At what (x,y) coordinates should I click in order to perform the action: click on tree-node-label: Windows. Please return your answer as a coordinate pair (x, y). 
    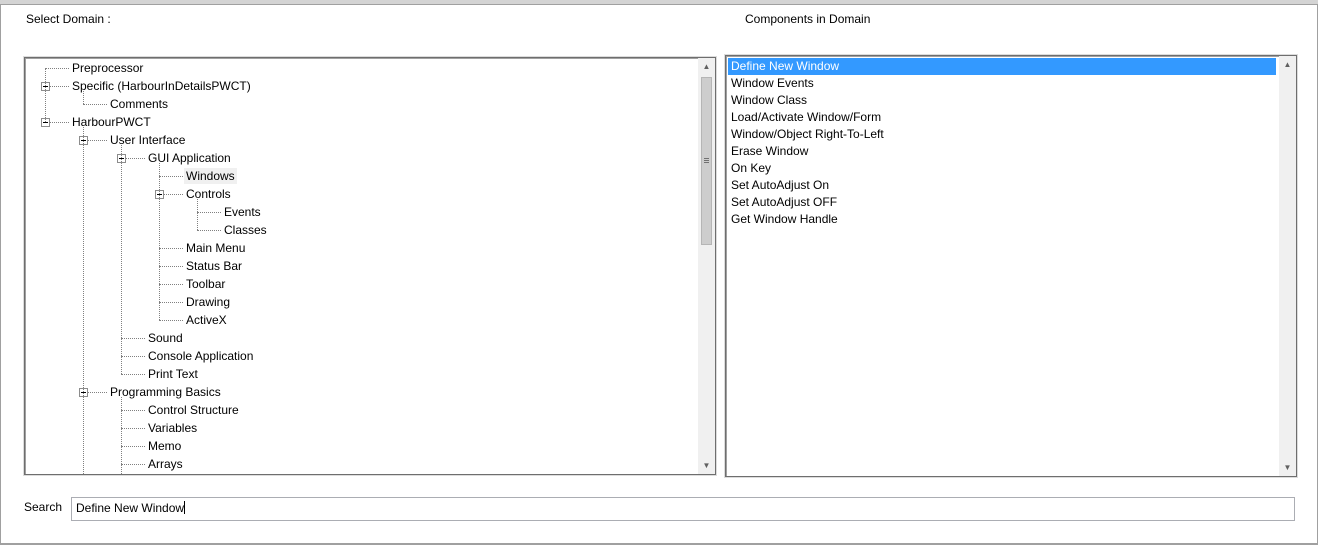
    Looking at the image, I should click on (210, 176).